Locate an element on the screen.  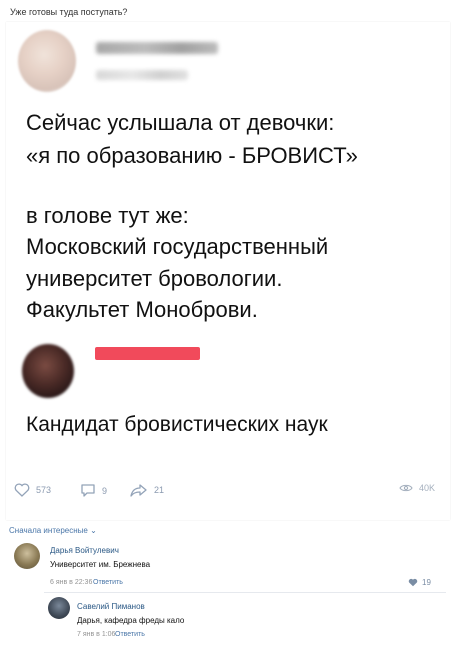
reply-author-avatar is located at coordinates (48, 371).